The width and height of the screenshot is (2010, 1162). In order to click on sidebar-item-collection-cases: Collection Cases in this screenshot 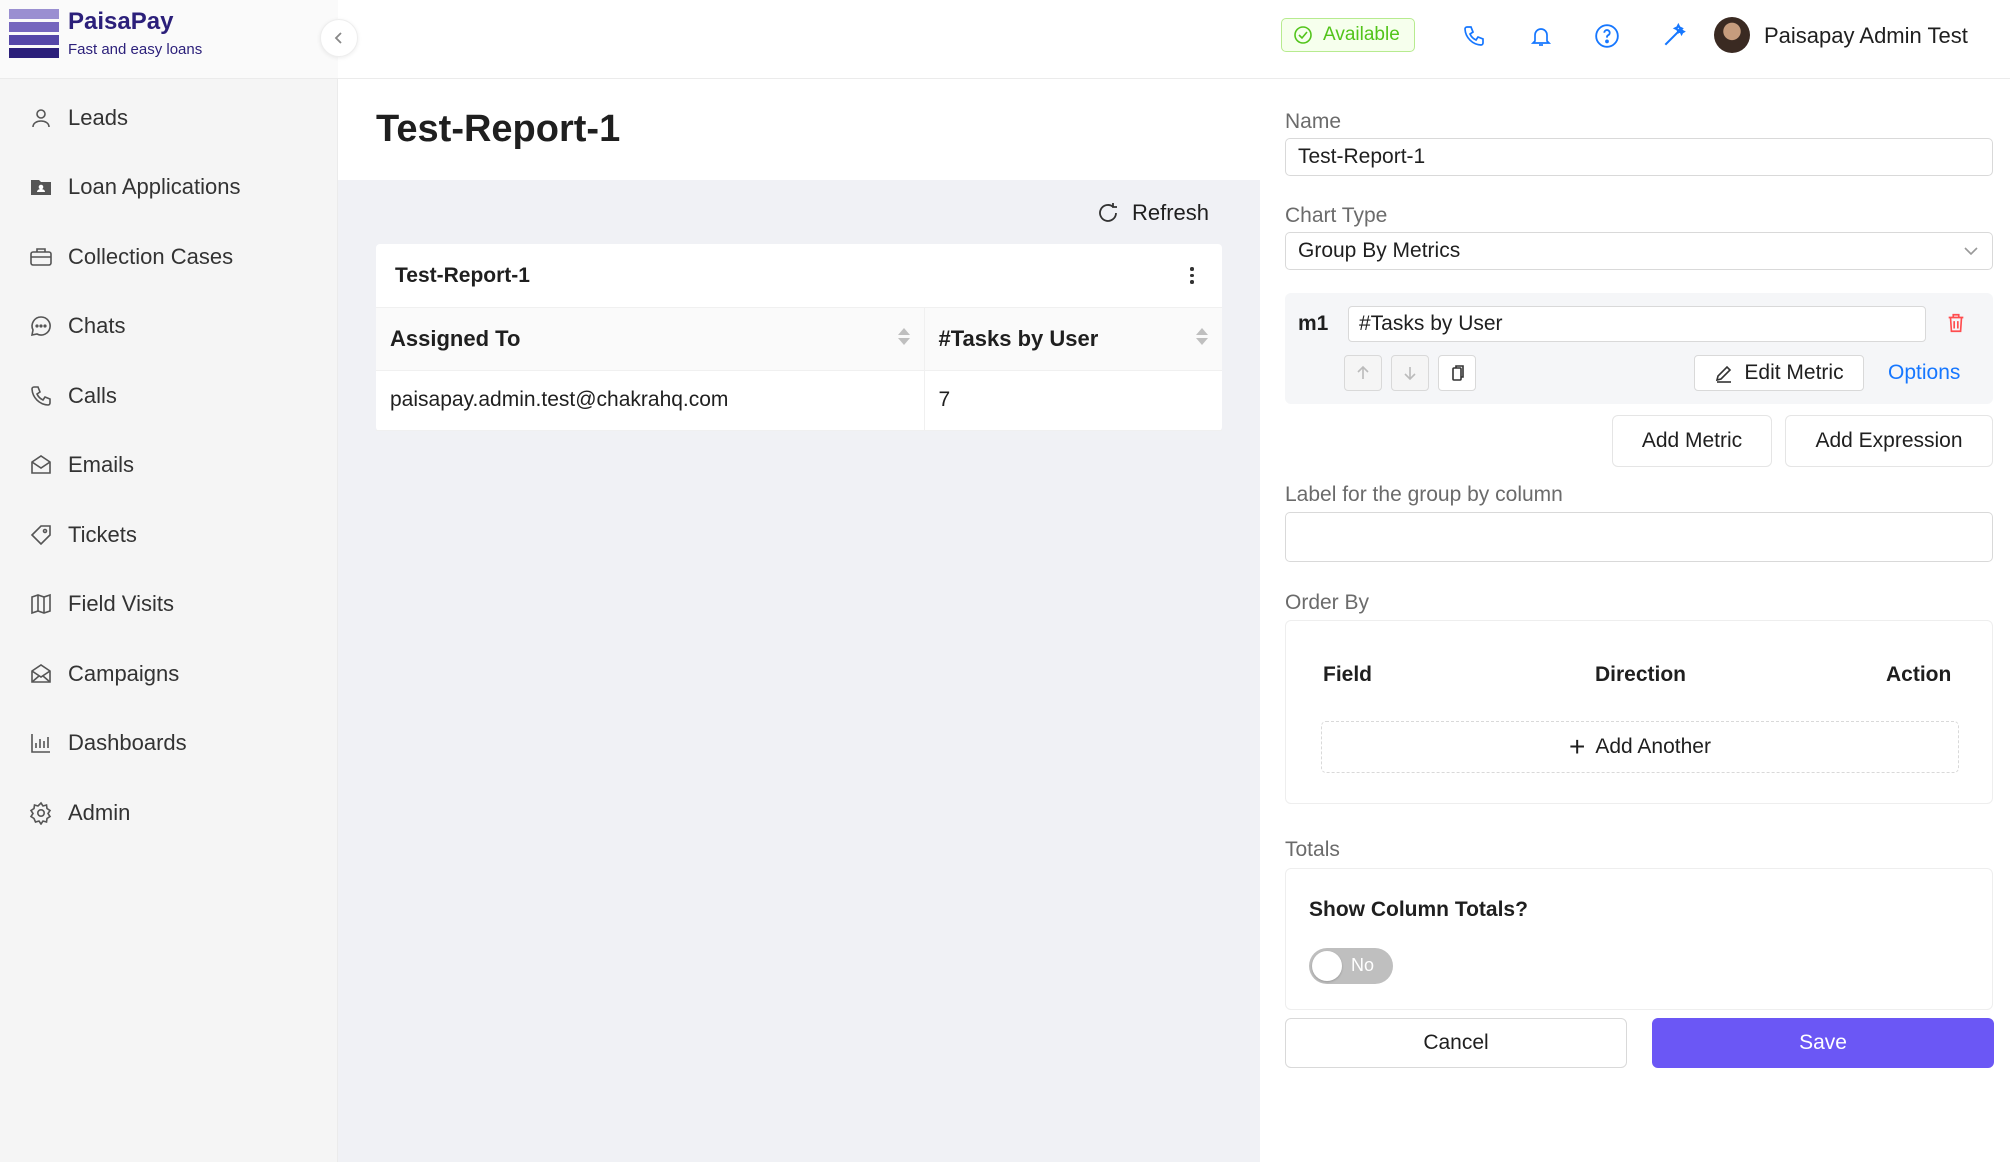, I will do `click(169, 257)`.